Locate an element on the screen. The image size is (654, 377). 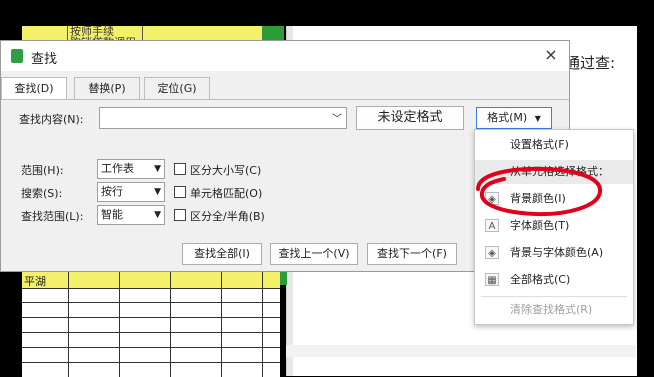
dialog-title: 查找 is located at coordinates (44, 59).